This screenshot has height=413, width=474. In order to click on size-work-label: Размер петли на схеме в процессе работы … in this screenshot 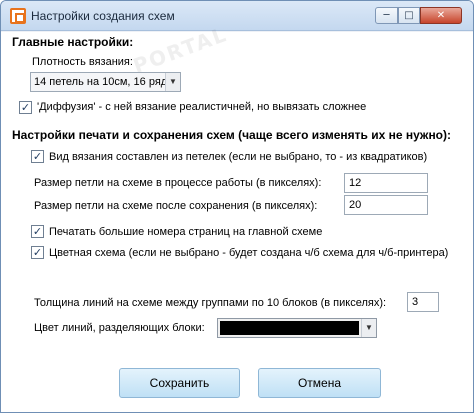, I will do `click(178, 183)`.